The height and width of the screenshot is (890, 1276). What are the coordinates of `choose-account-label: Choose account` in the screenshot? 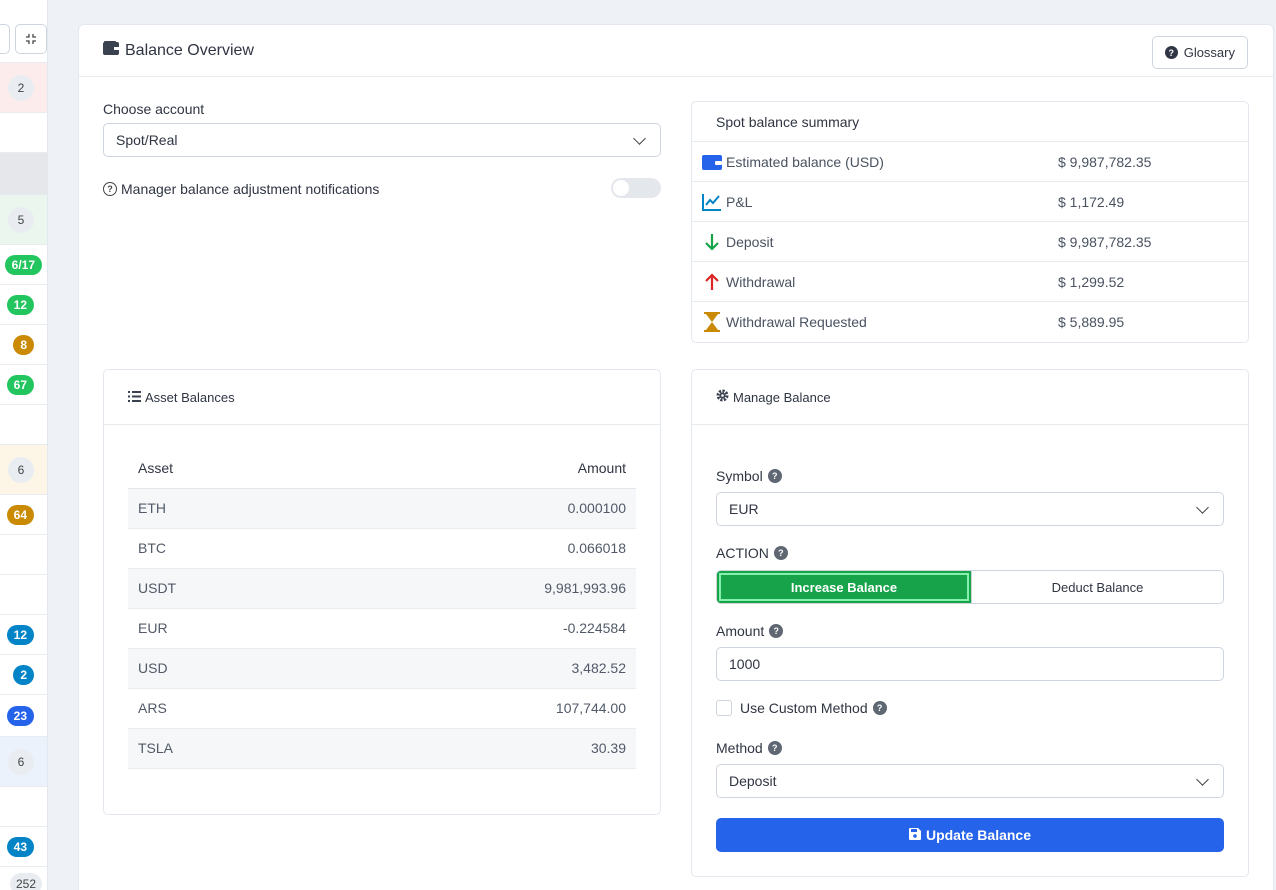 It's located at (154, 109).